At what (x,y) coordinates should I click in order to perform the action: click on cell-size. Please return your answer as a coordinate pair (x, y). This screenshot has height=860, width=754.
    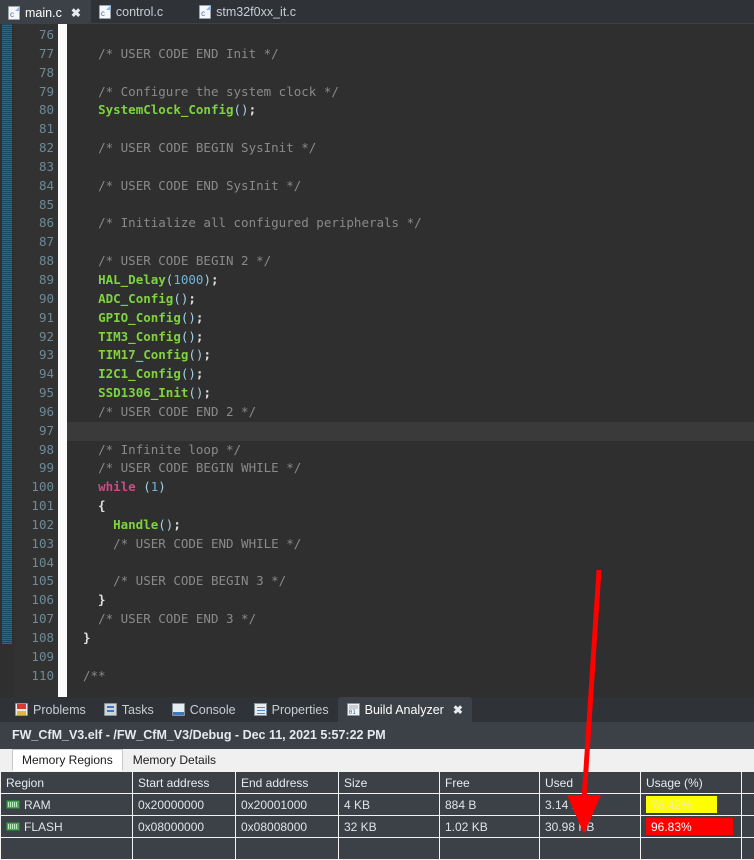
    Looking at the image, I should click on (389, 848).